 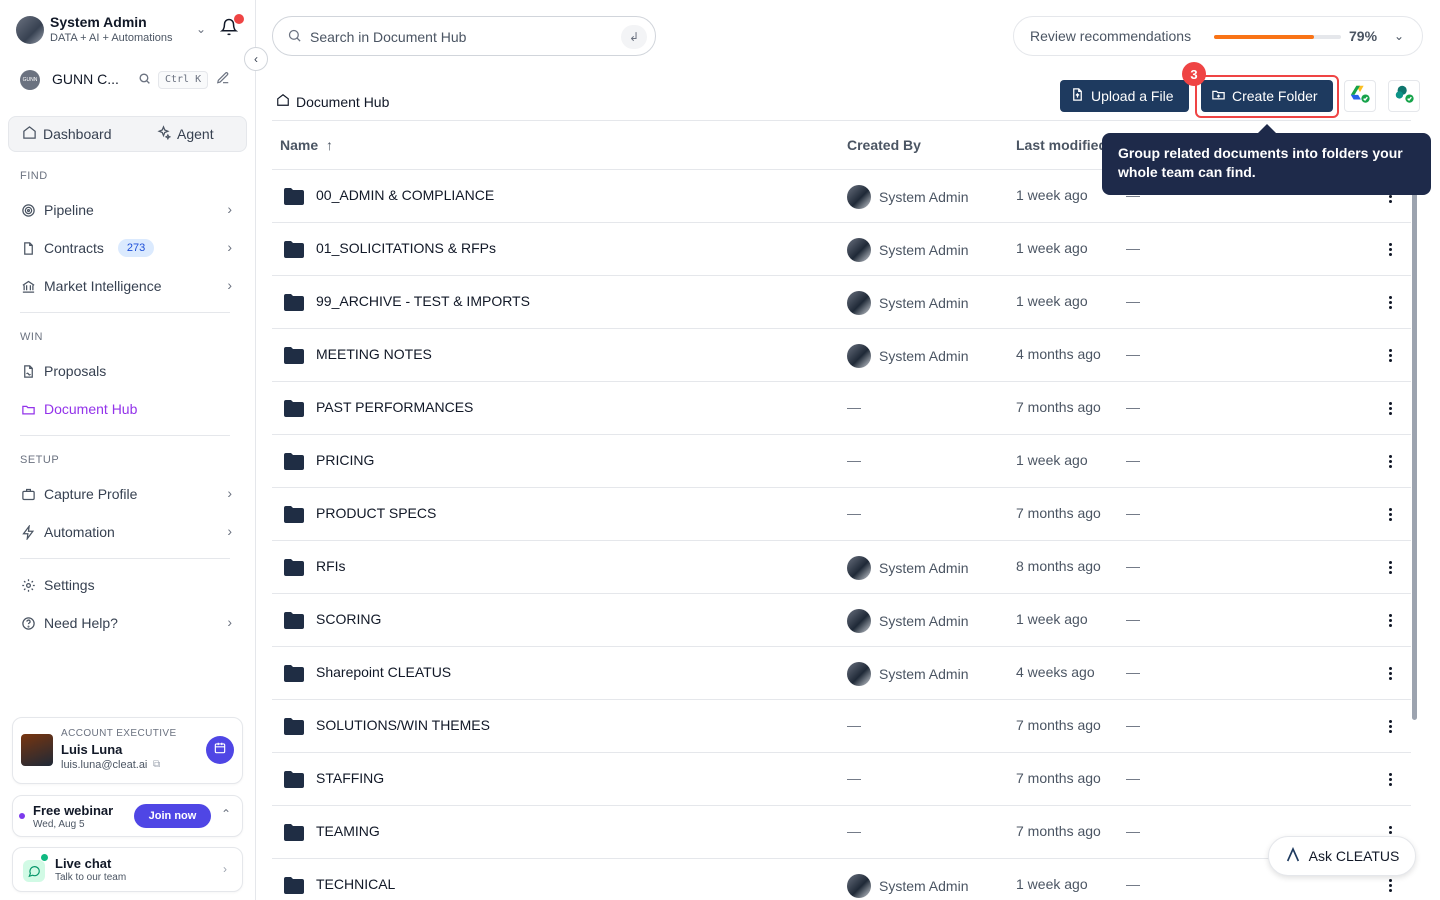 What do you see at coordinates (383, 672) in the screenshot?
I see `folder-name: Sharepoint CLEATUS` at bounding box center [383, 672].